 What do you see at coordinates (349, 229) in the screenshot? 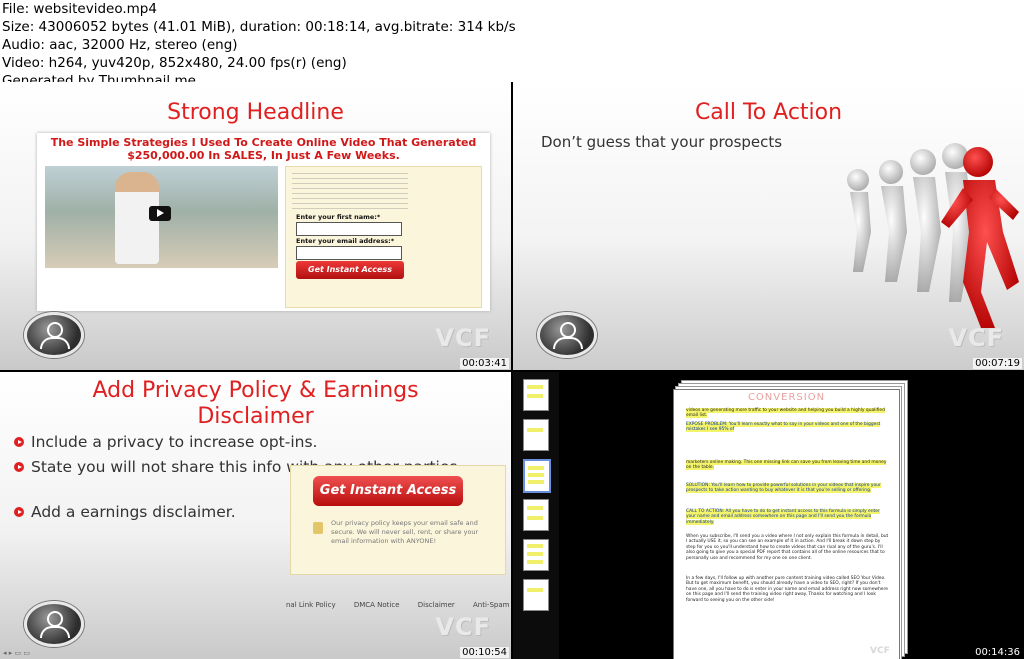
I see `first-name-field` at bounding box center [349, 229].